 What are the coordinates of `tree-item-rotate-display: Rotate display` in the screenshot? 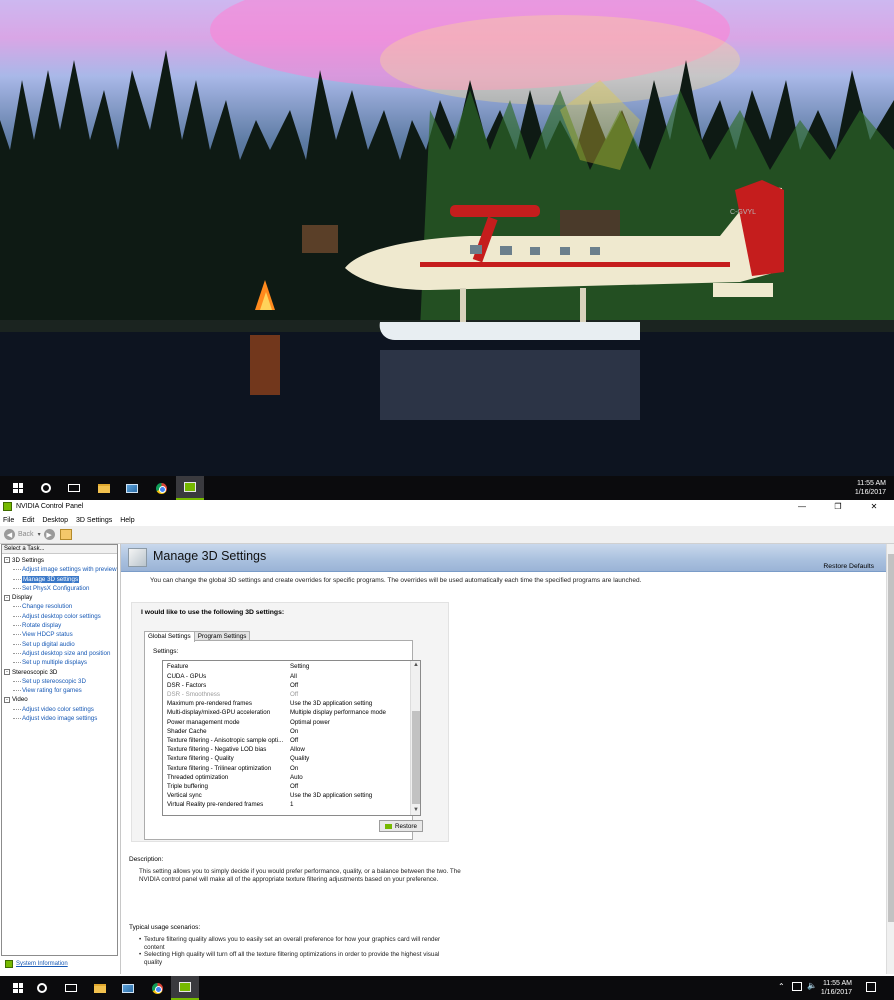 It's located at (59, 625).